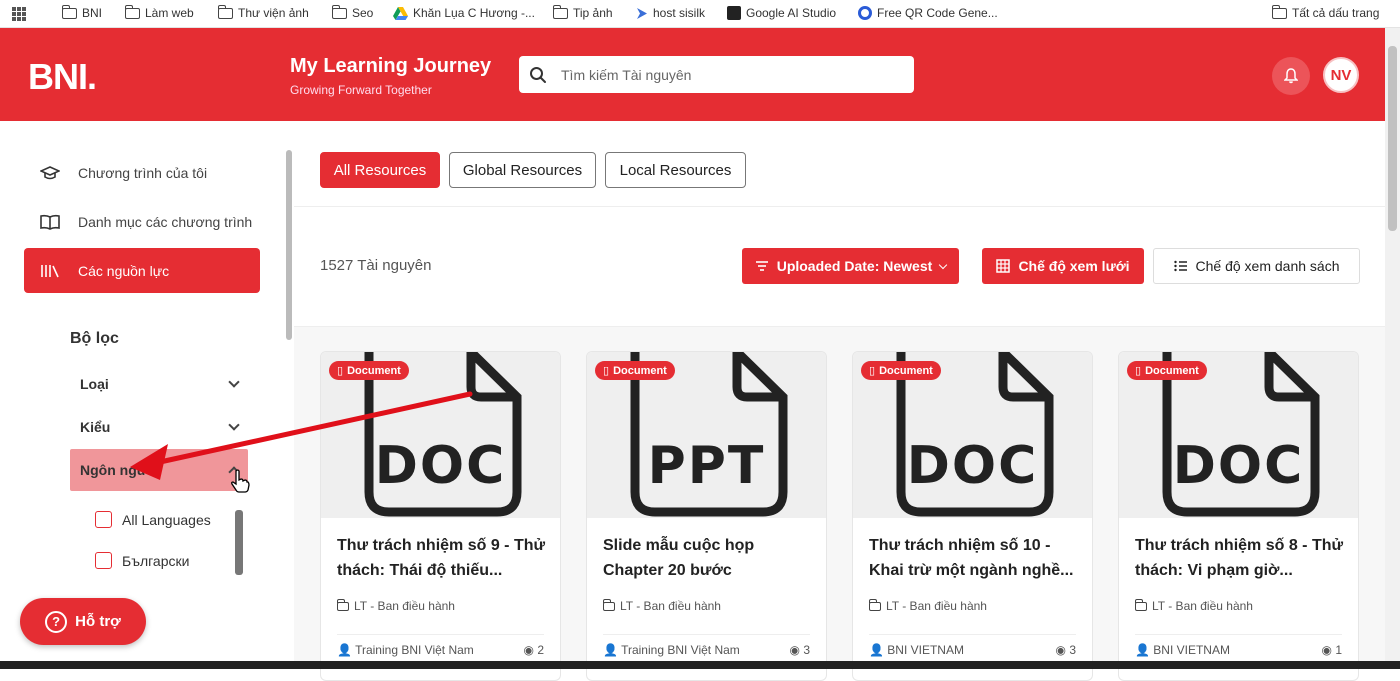 The height and width of the screenshot is (681, 1400). I want to click on card-views: ◉ 1, so click(1331, 650).